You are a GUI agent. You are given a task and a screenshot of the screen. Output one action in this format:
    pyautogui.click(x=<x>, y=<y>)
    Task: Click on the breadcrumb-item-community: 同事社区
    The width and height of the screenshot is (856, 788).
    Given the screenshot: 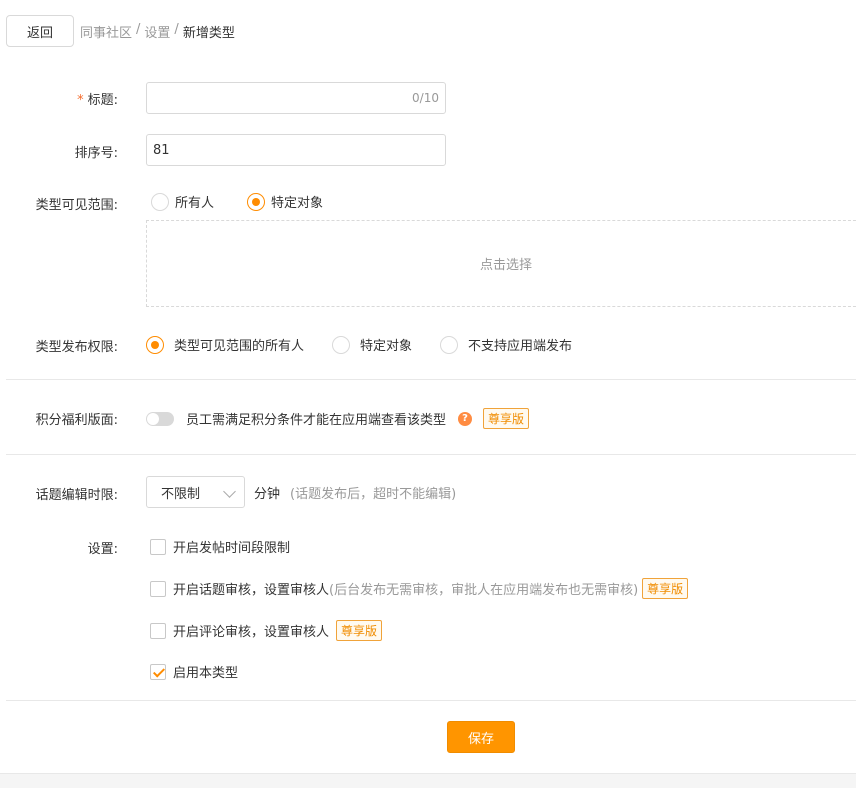 What is the action you would take?
    pyautogui.click(x=106, y=31)
    